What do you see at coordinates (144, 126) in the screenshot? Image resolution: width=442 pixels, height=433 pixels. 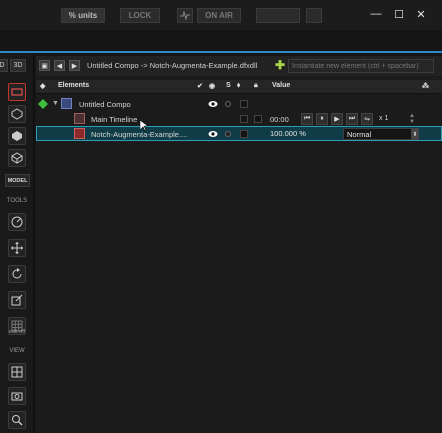 I see `mouse-cursor-icon` at bounding box center [144, 126].